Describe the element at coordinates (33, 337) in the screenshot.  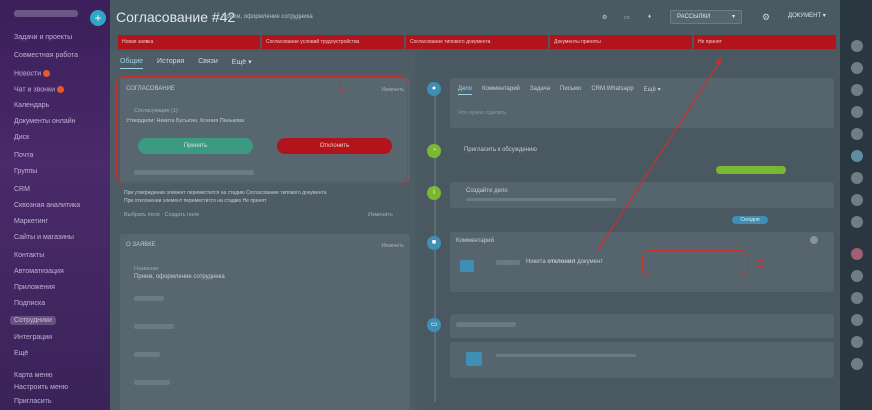
I see `sidebar-item: Интеграции` at that location.